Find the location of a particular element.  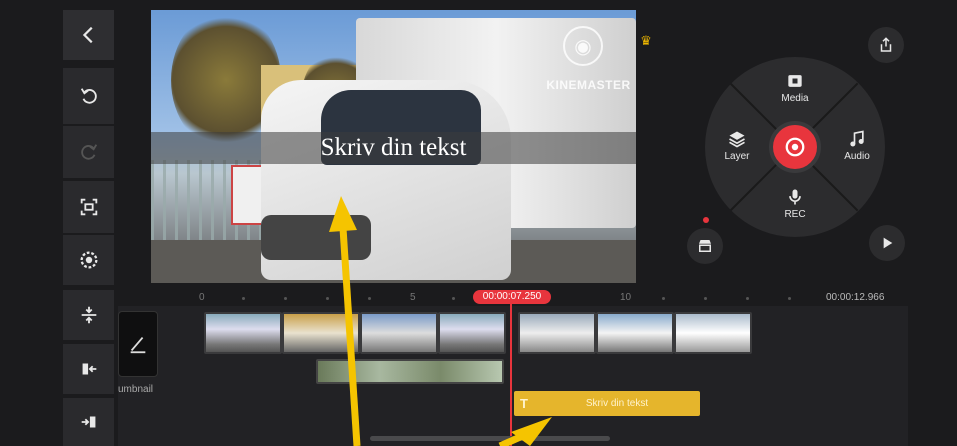

rec-label: REC is located at coordinates (795, 214).